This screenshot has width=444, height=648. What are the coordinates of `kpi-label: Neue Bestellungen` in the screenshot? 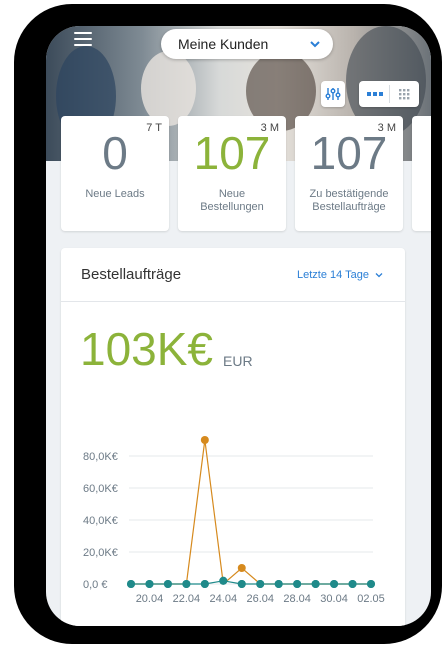 It's located at (232, 201).